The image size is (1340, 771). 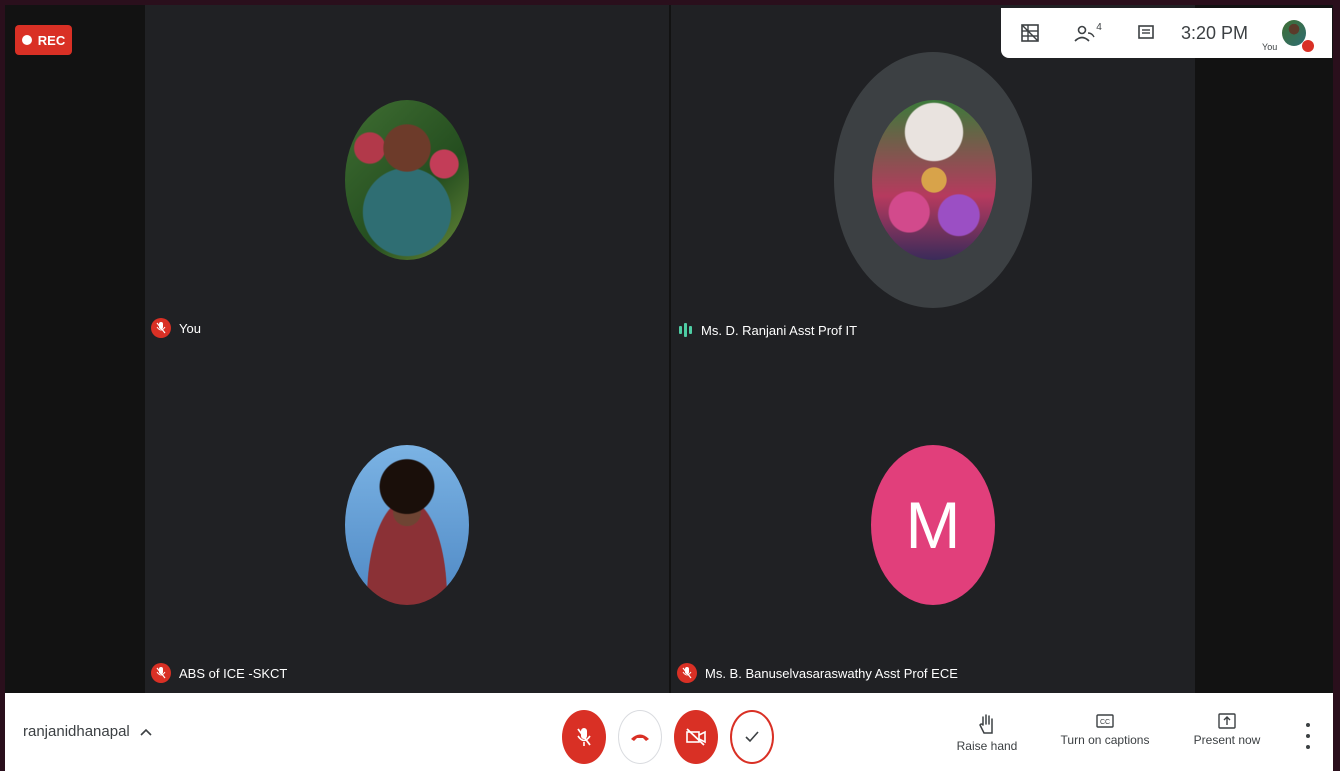 I want to click on top-info-bar: 4 3:20 PM You, so click(x=1166, y=33).